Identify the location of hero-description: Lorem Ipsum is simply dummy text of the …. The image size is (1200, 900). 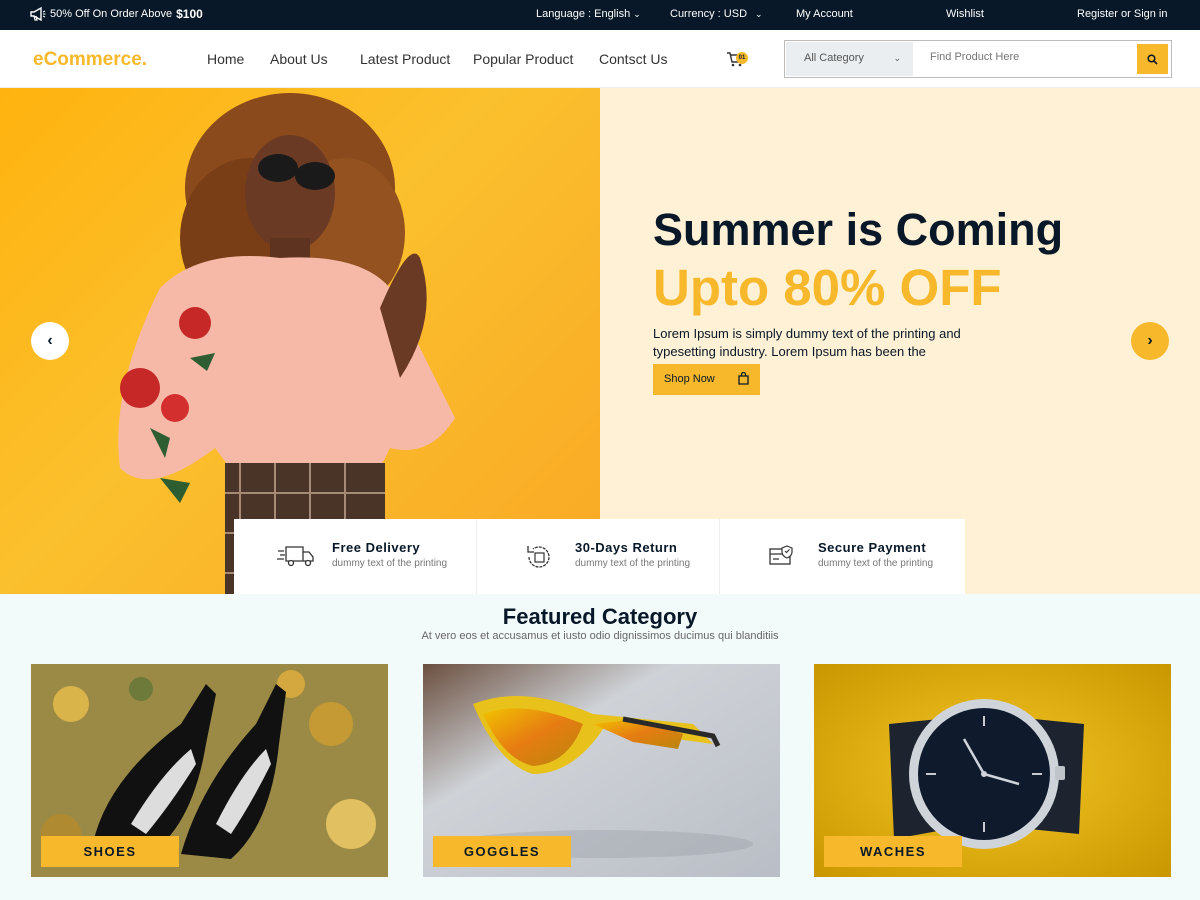
(807, 342).